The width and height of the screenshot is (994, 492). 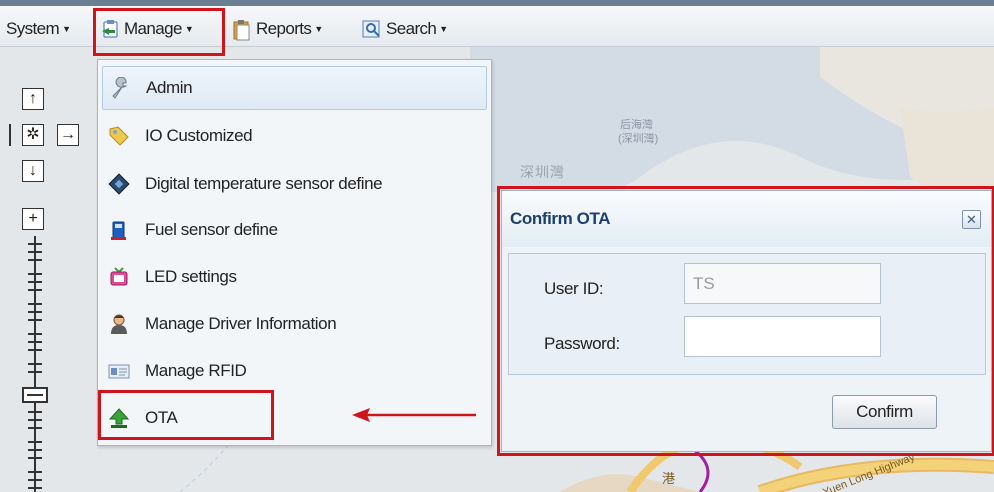 What do you see at coordinates (782, 336) in the screenshot?
I see `password-input` at bounding box center [782, 336].